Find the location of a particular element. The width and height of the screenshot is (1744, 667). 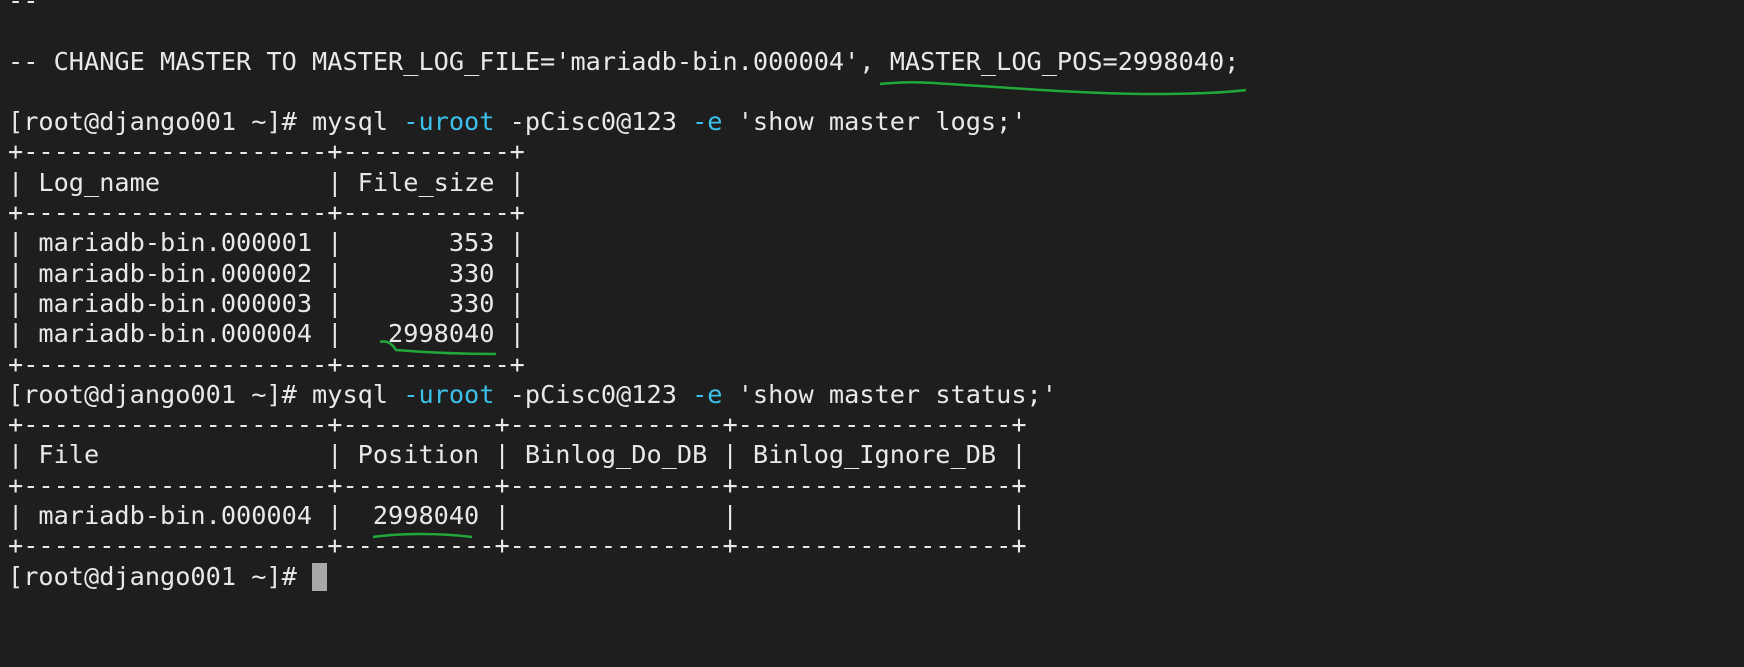

terminal-line: | mariadb-bin.000004 | 2998040 | | | is located at coordinates (623, 516).